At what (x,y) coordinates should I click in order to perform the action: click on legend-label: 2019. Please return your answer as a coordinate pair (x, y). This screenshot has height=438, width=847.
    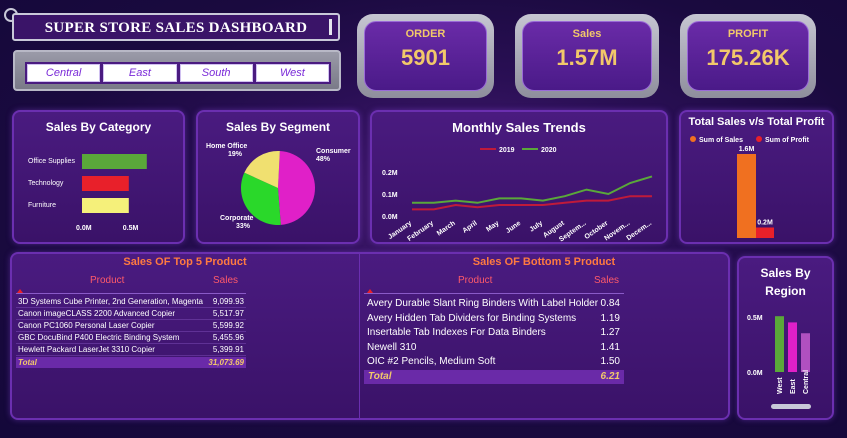
    Looking at the image, I should click on (507, 150).